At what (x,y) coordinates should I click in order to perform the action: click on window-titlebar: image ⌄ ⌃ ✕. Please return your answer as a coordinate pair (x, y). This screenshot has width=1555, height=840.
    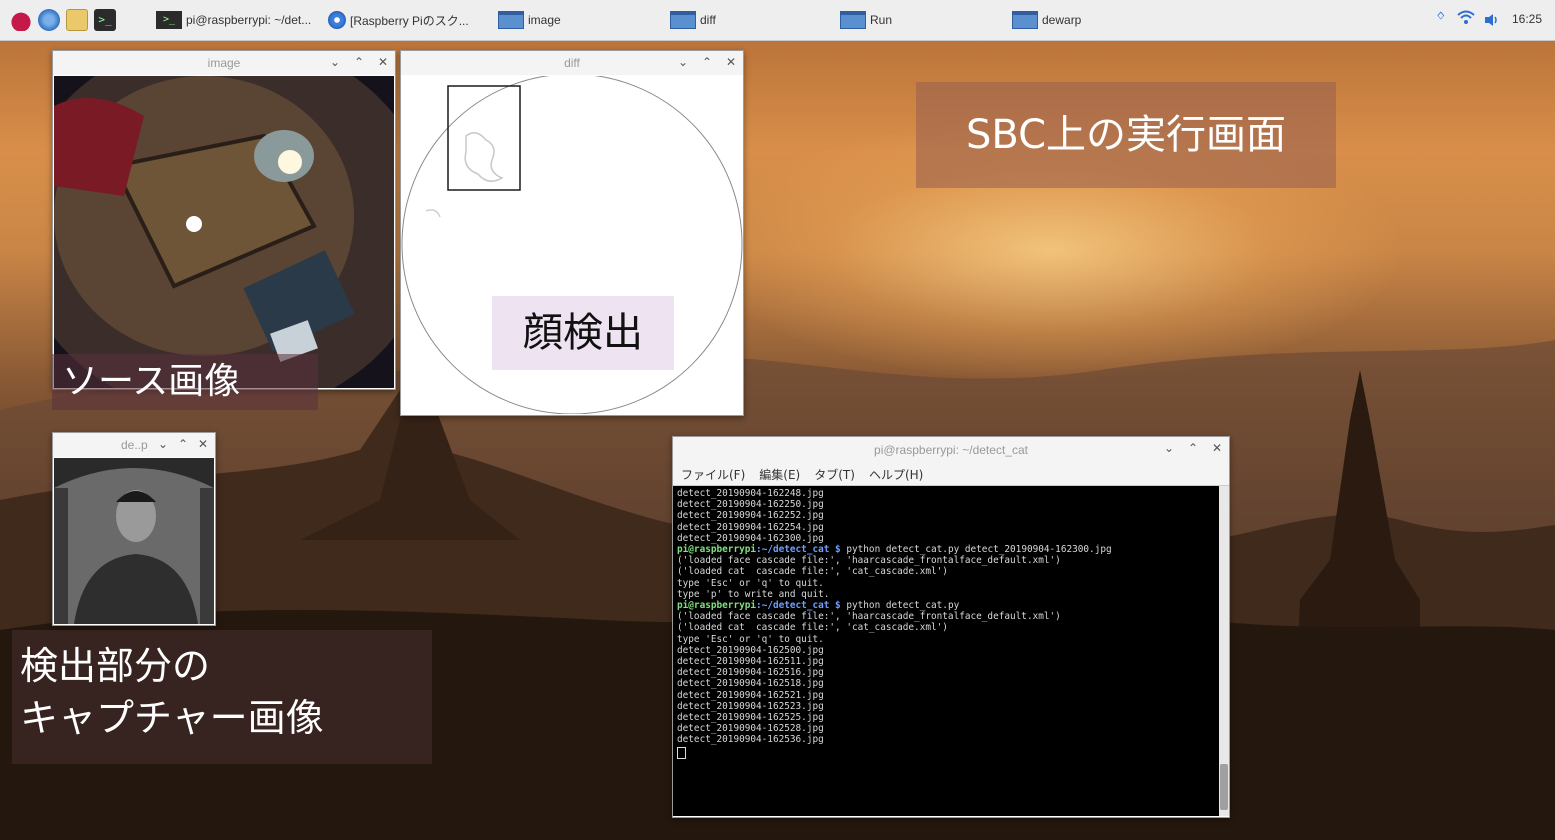
    Looking at the image, I should click on (224, 63).